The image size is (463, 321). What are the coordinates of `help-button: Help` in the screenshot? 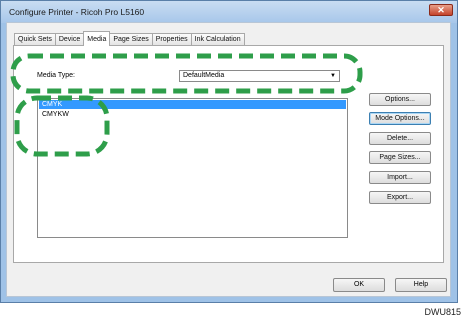 It's located at (421, 285).